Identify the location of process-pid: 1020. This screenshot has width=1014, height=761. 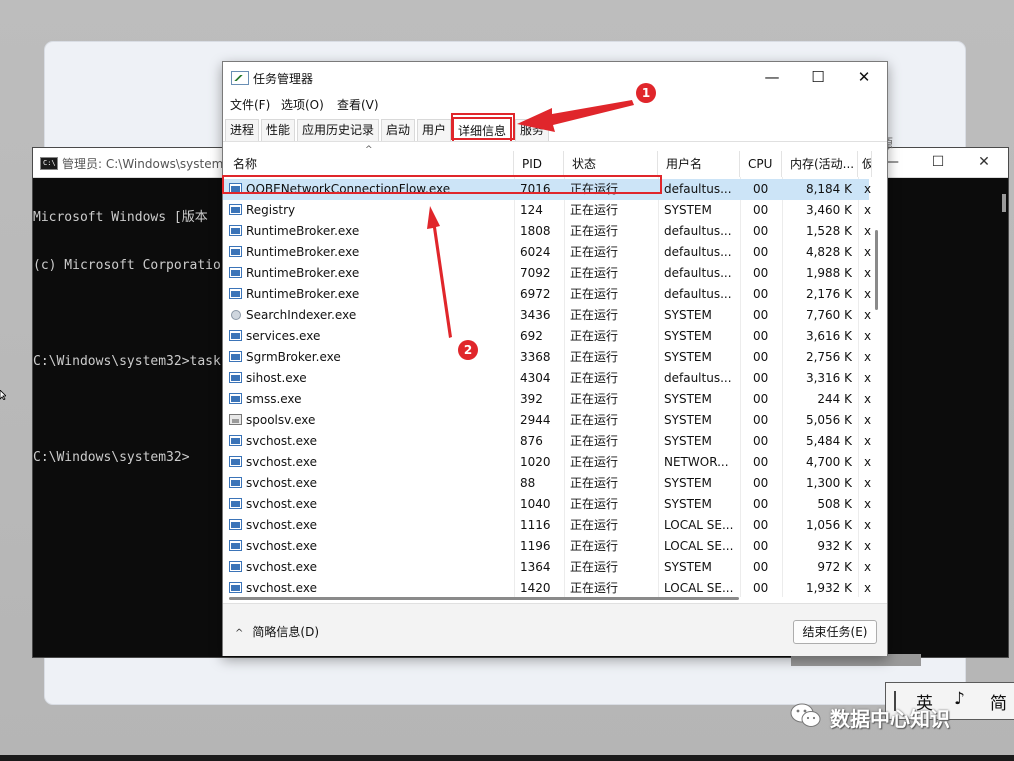
(535, 462).